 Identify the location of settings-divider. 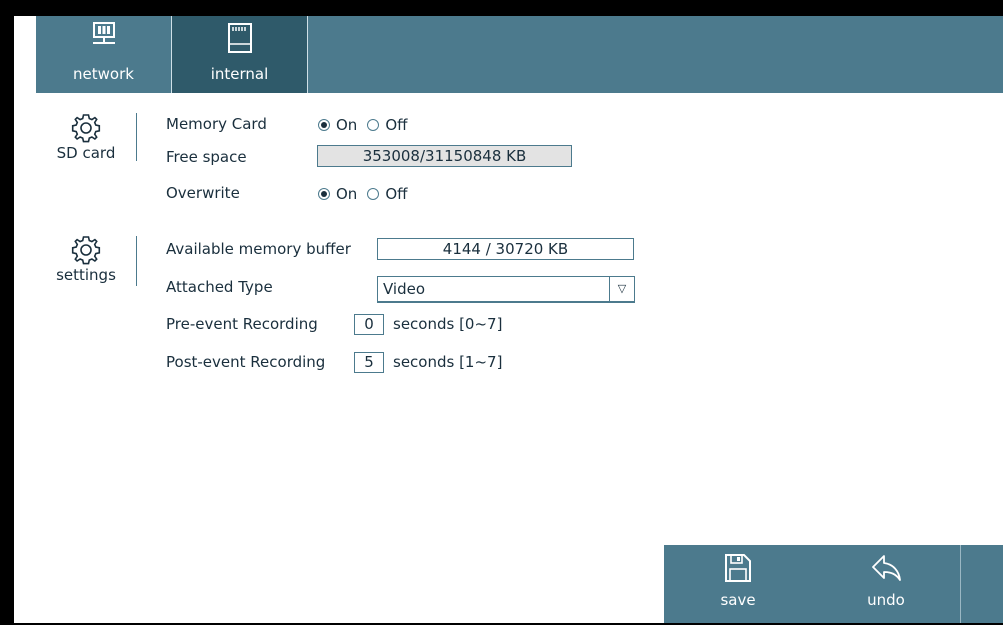
(136, 261).